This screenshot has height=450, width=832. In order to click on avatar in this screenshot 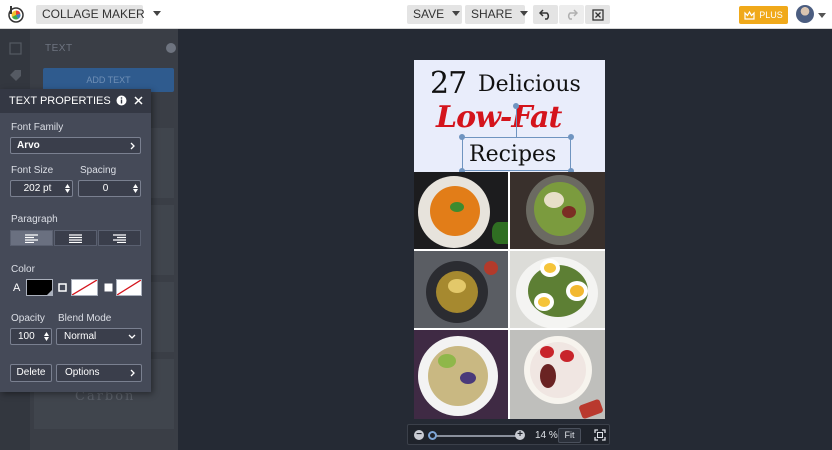, I will do `click(805, 14)`.